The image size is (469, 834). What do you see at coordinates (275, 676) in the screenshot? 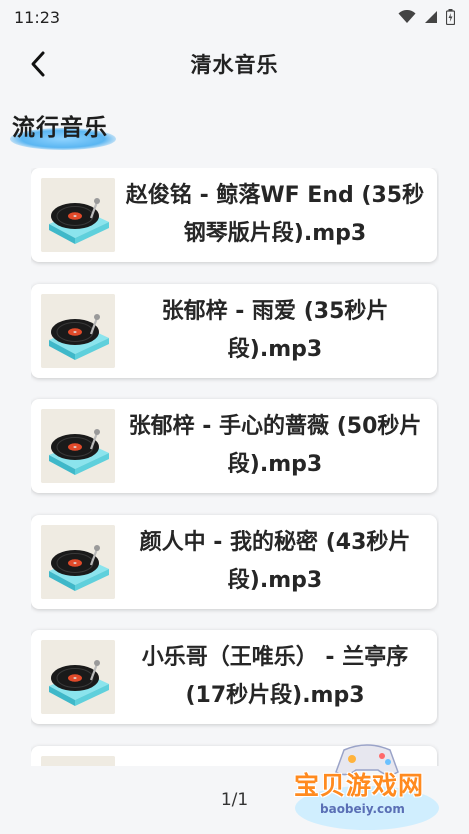
I see `song-title: 小乐哥（王唯乐） - 兰亭序 (17秒片段).mp3` at bounding box center [275, 676].